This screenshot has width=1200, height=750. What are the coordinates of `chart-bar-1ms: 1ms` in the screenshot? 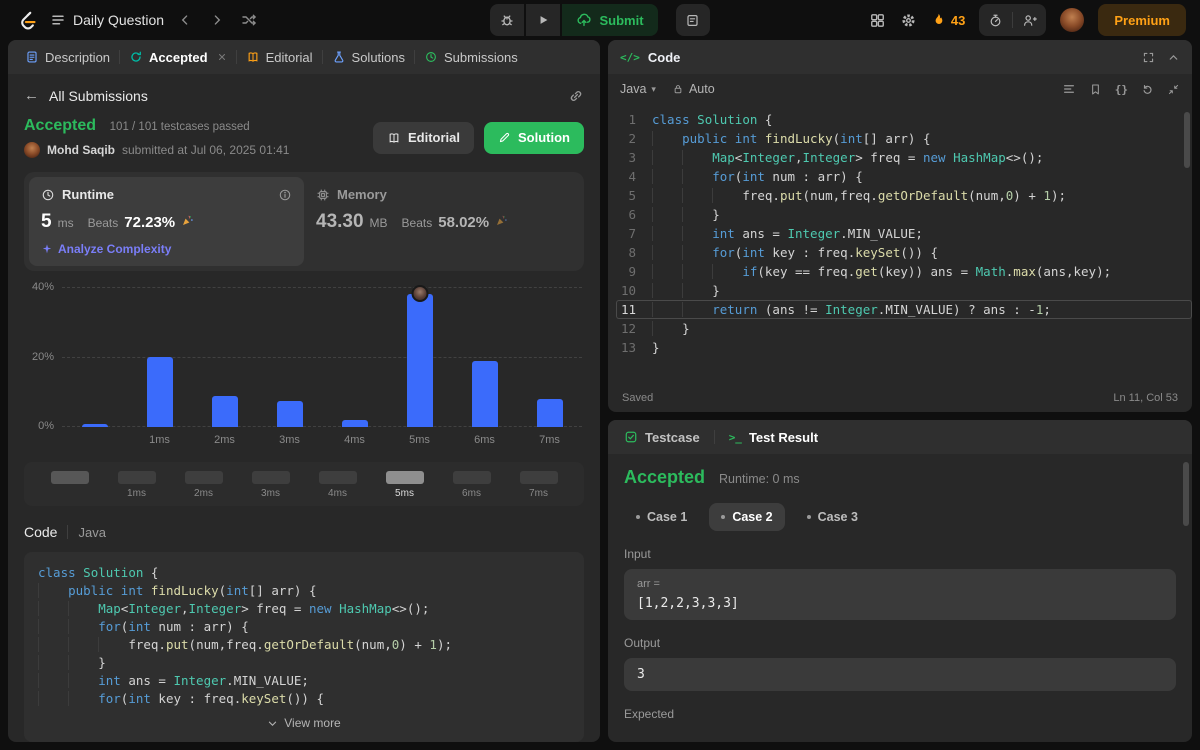 It's located at (159, 368).